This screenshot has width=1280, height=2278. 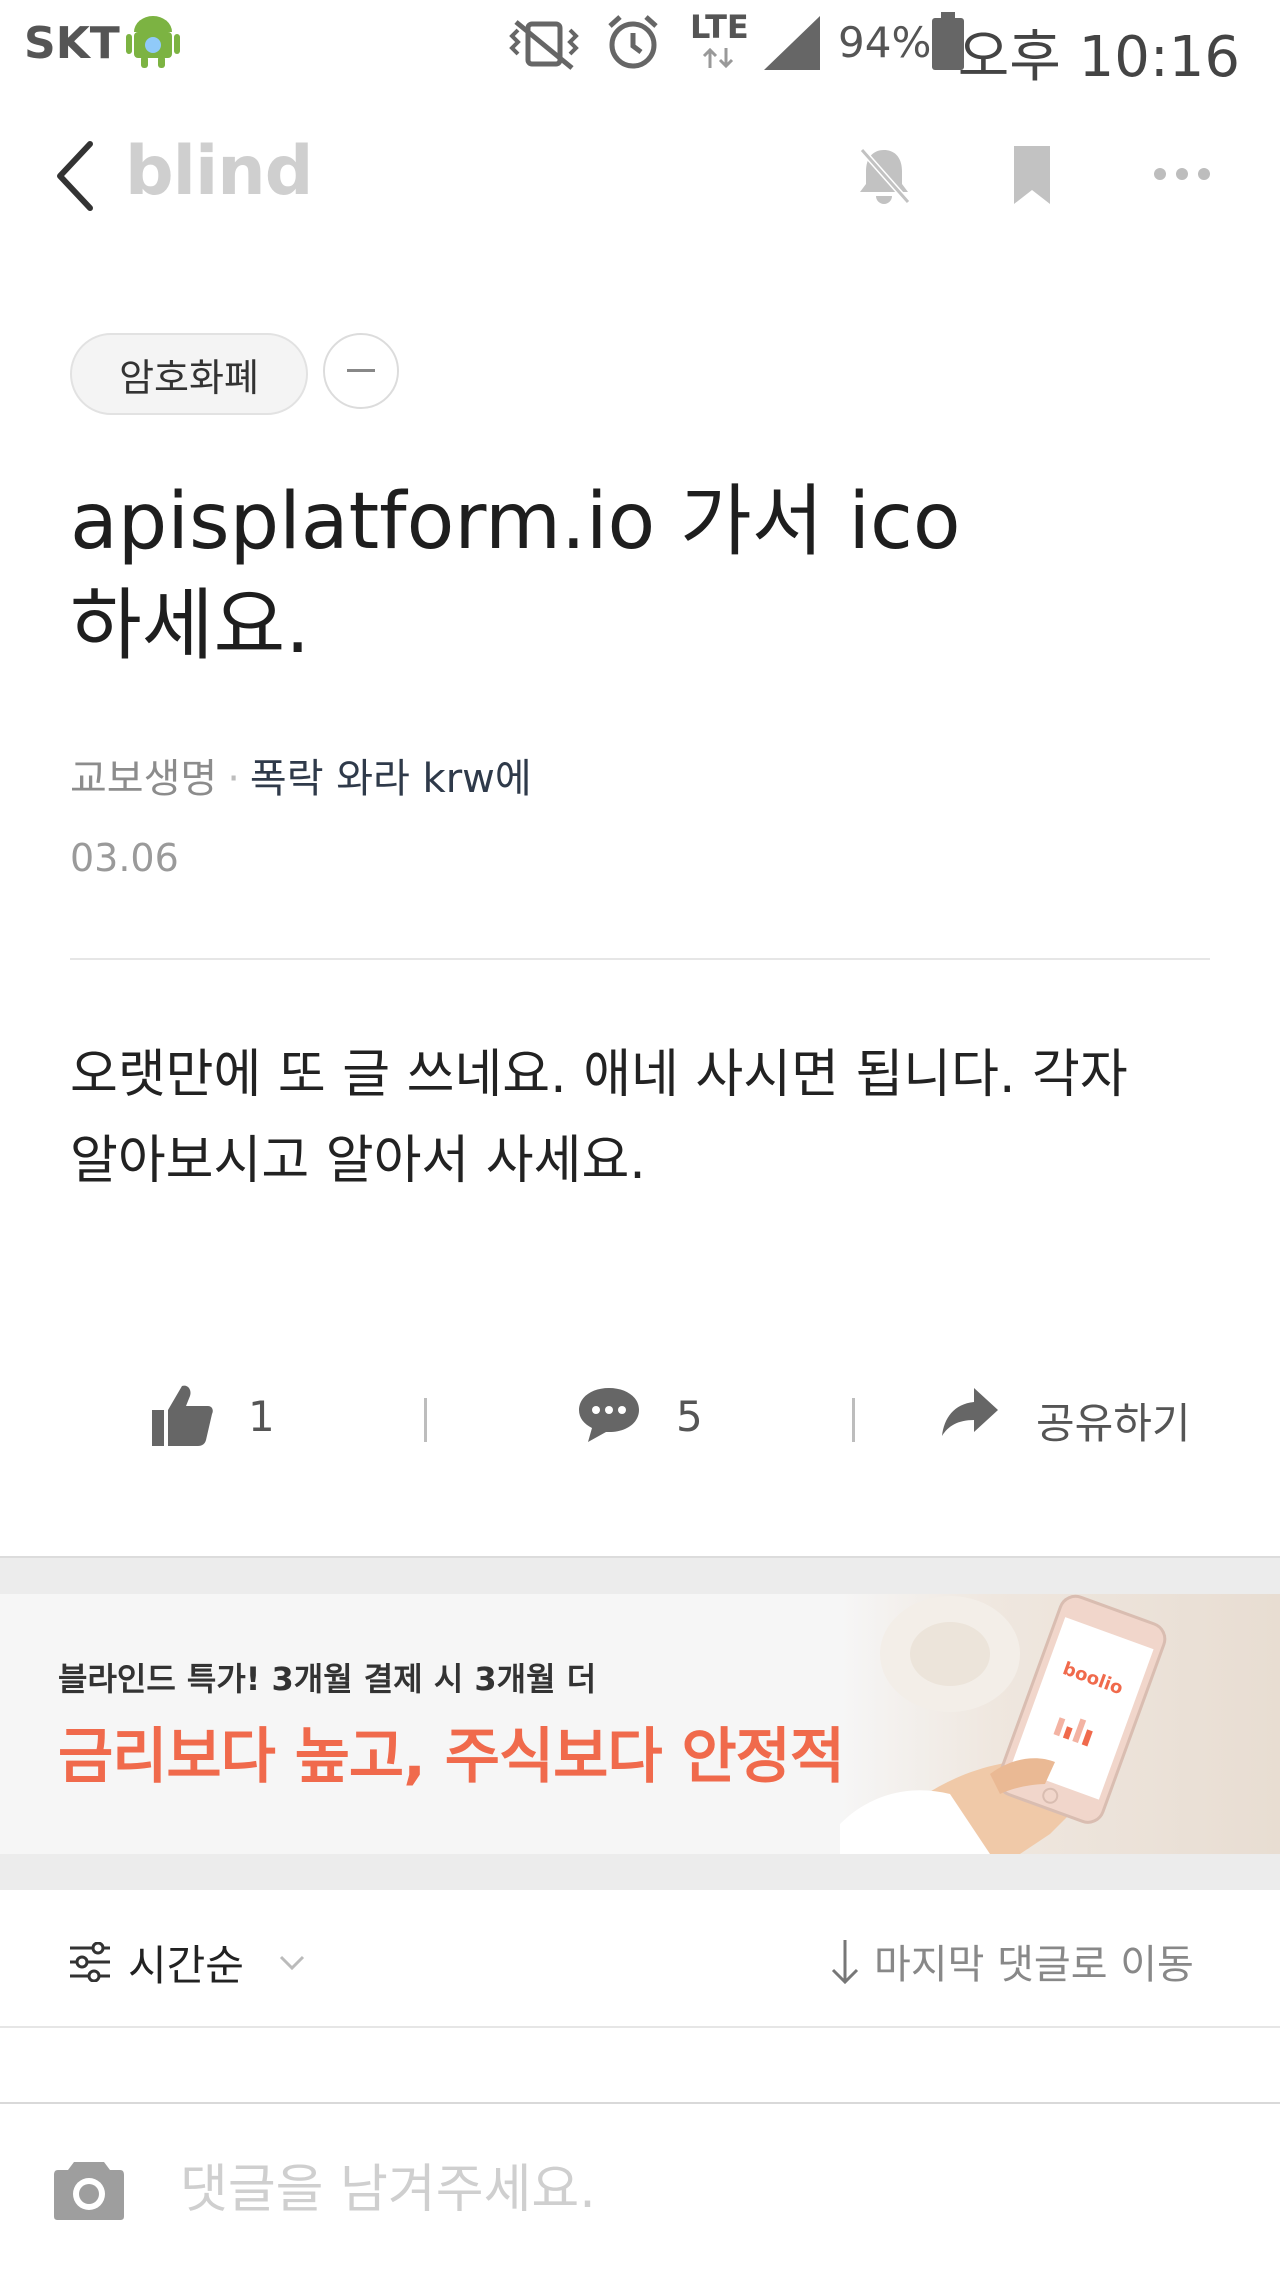 I want to click on share-button: 공유하기, so click(x=1080, y=1422).